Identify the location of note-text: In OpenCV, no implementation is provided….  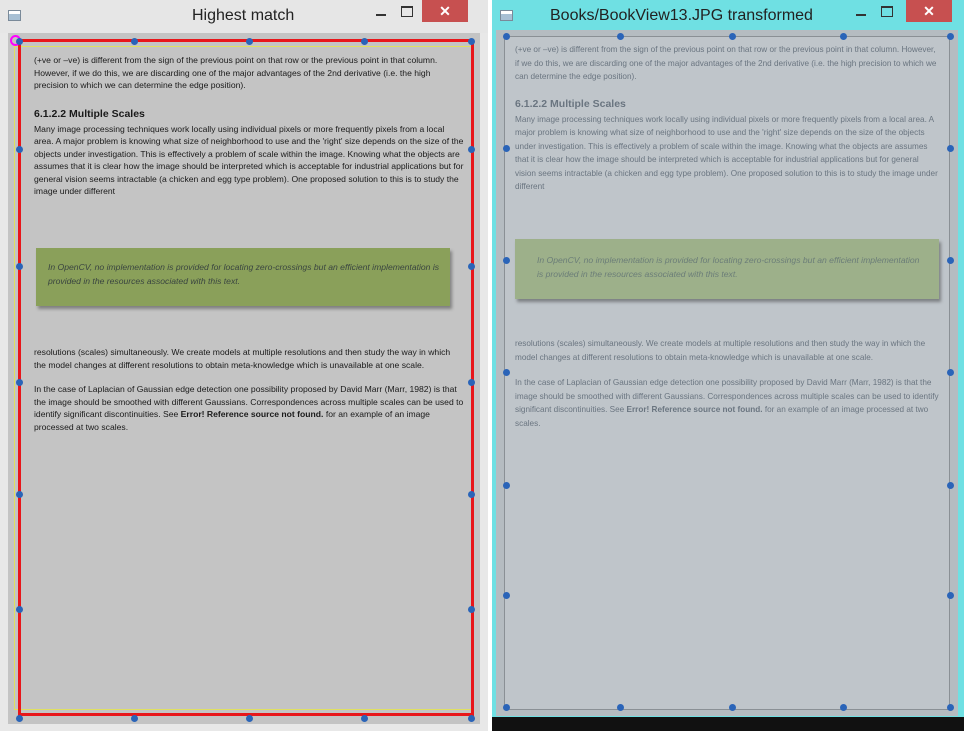
(728, 267).